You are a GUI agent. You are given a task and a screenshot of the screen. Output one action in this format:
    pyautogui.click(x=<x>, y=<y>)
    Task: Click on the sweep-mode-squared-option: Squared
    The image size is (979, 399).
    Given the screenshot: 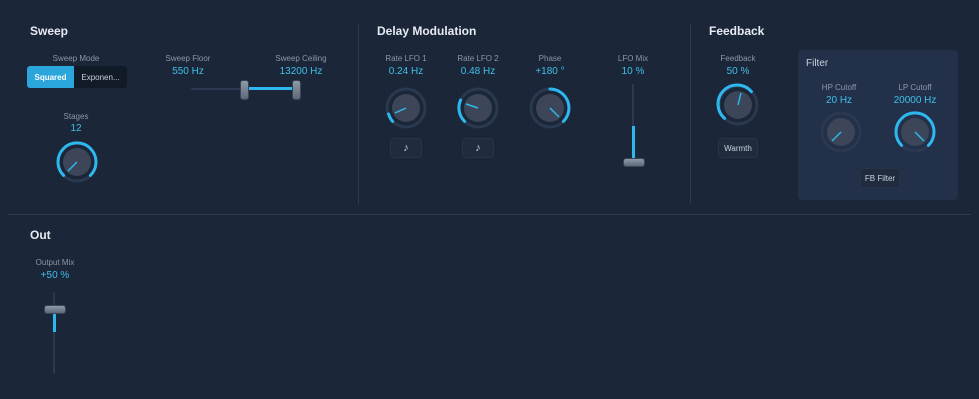 What is the action you would take?
    pyautogui.click(x=50, y=77)
    